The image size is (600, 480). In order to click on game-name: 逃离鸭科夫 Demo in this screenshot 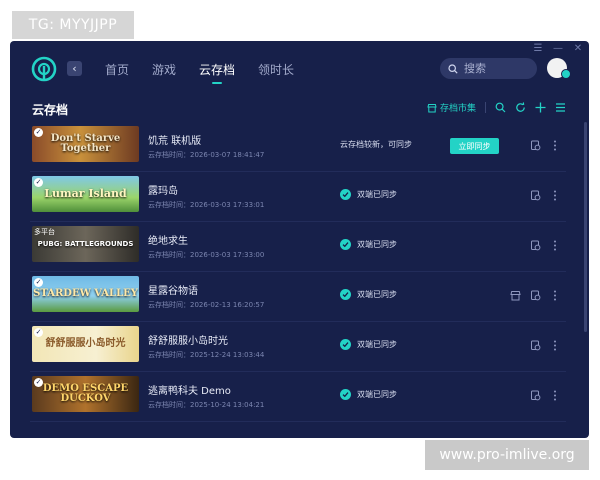, I will do `click(189, 391)`.